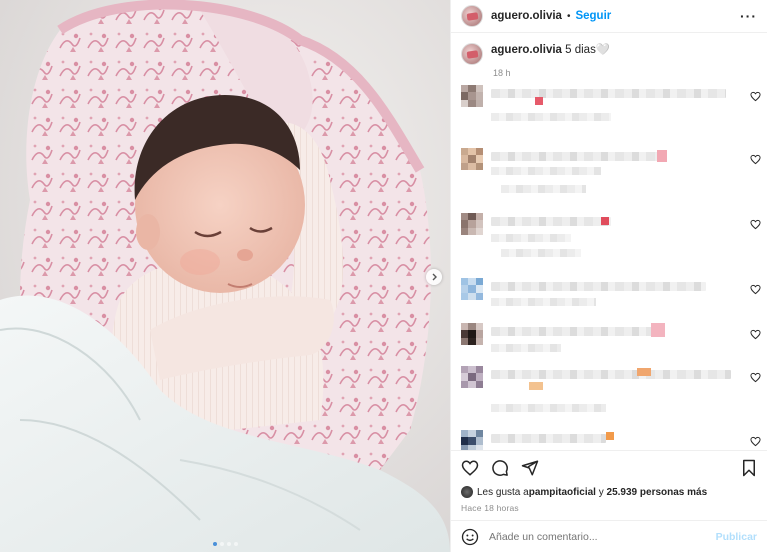 Image resolution: width=767 pixels, height=552 pixels. What do you see at coordinates (657, 492) in the screenshot?
I see `likes-count-link: 25.939 personas más` at bounding box center [657, 492].